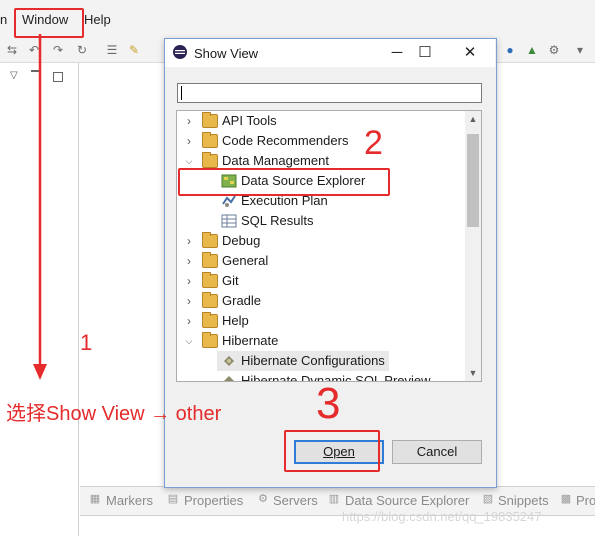 Image resolution: width=595 pixels, height=536 pixels. What do you see at coordinates (173, 499) in the screenshot?
I see `properties-icon: ▤` at bounding box center [173, 499].